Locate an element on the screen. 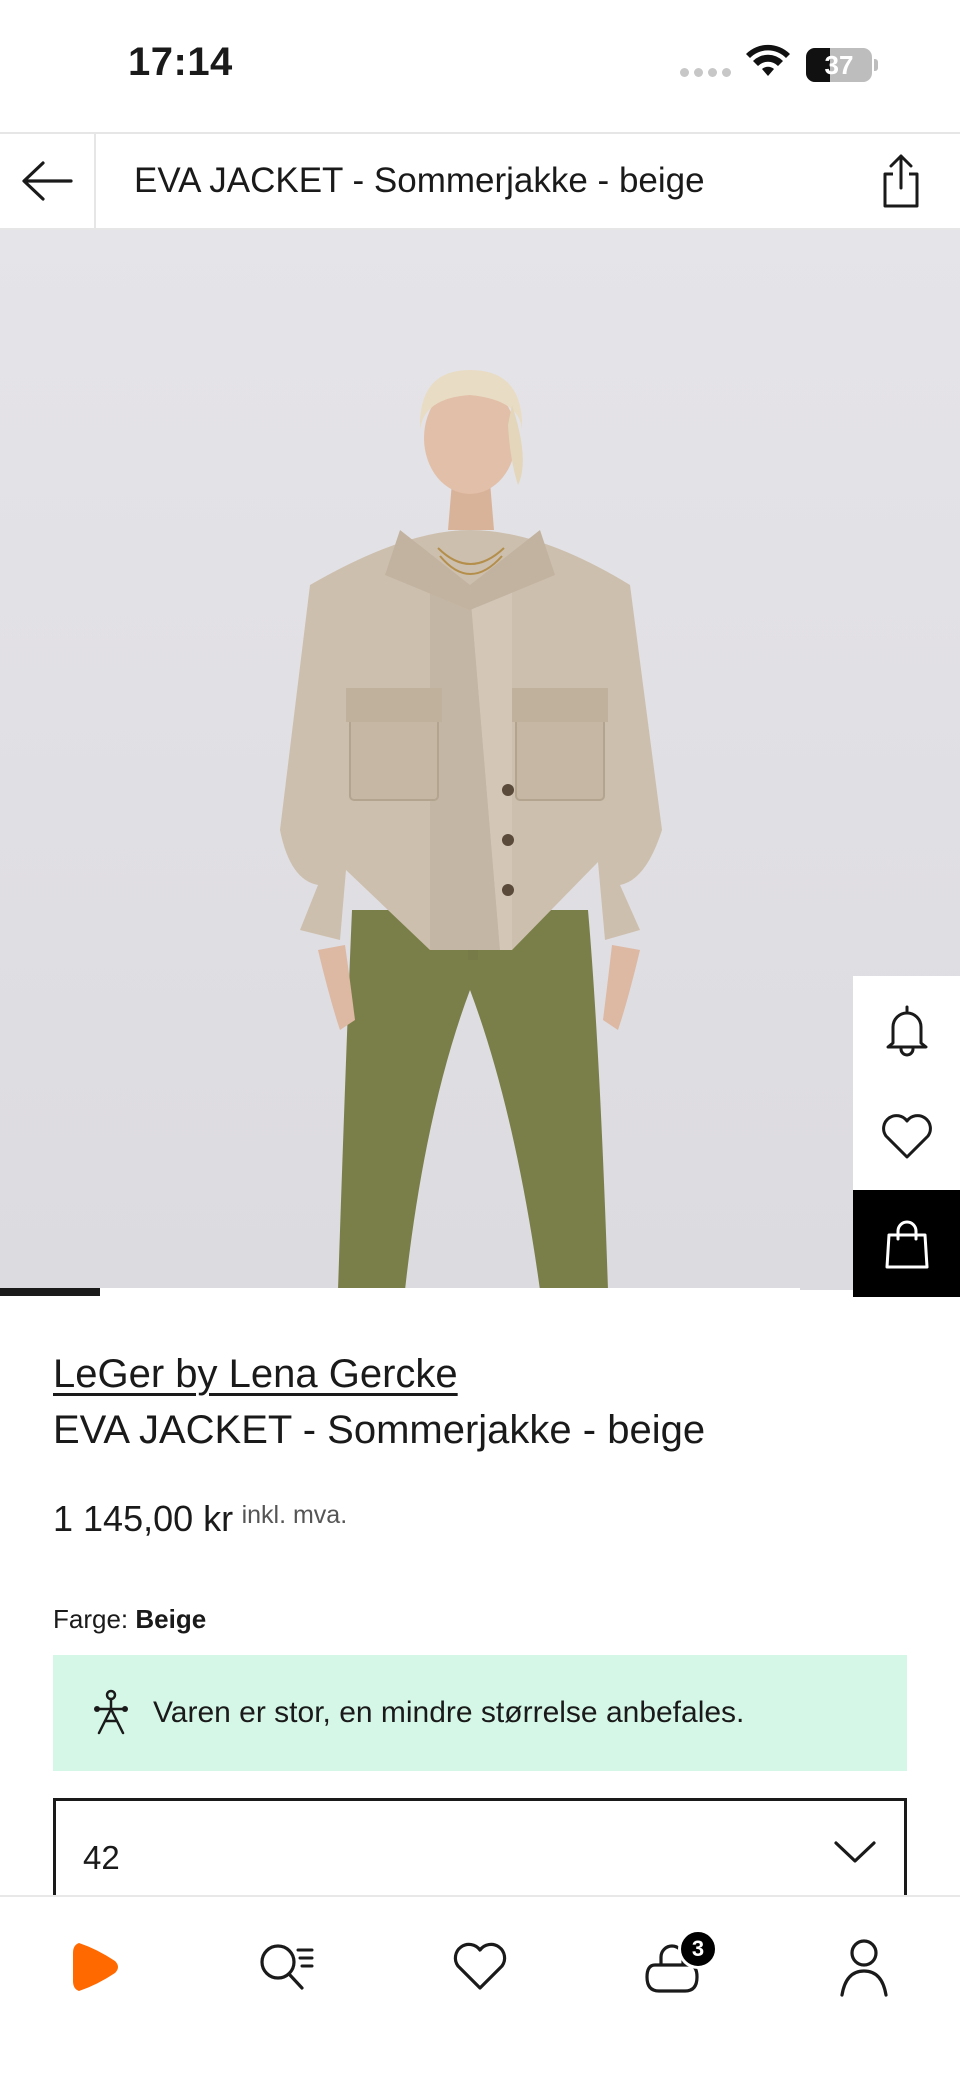  nav-home is located at coordinates (96, 1967).